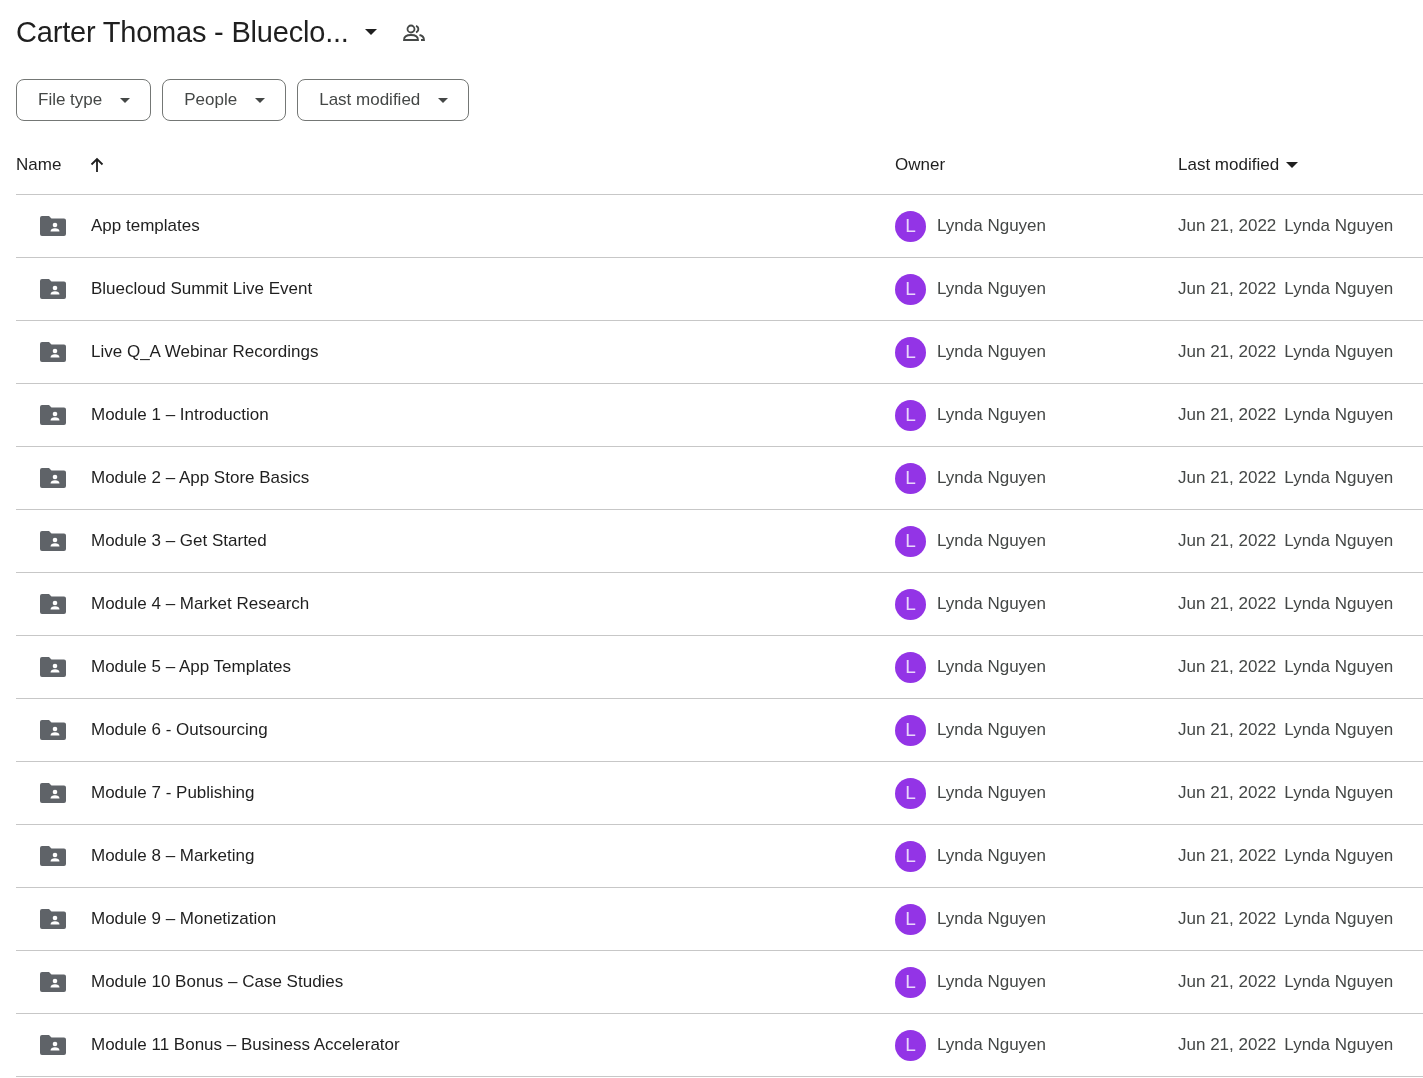 The height and width of the screenshot is (1078, 1423). What do you see at coordinates (179, 730) in the screenshot?
I see `folder-name: Module 6 - Outsourcing` at bounding box center [179, 730].